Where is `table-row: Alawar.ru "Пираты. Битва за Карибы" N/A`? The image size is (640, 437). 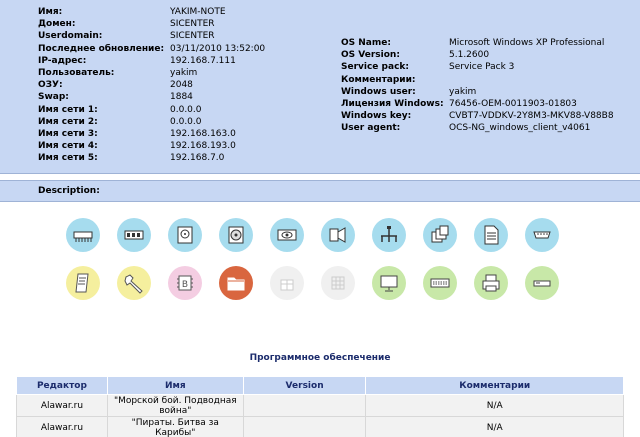
table-row: Alawar.ru "Пираты. Битва за Карибы" N/A is located at coordinates (320, 426).